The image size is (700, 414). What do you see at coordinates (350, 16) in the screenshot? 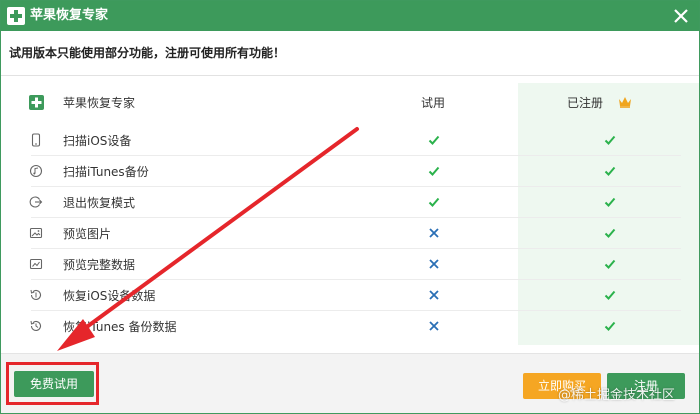
I see `title-bar: 苹果恢复专家` at bounding box center [350, 16].